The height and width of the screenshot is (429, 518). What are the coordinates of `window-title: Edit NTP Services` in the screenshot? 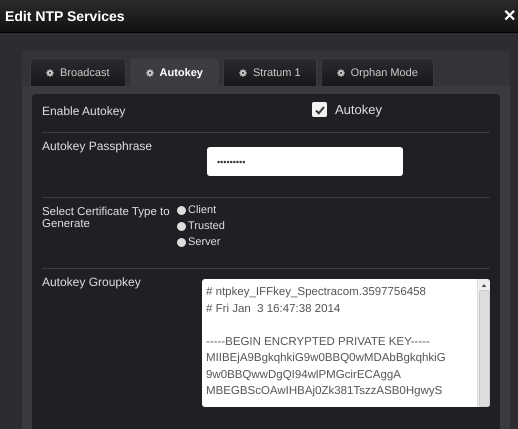 It's located at (65, 16).